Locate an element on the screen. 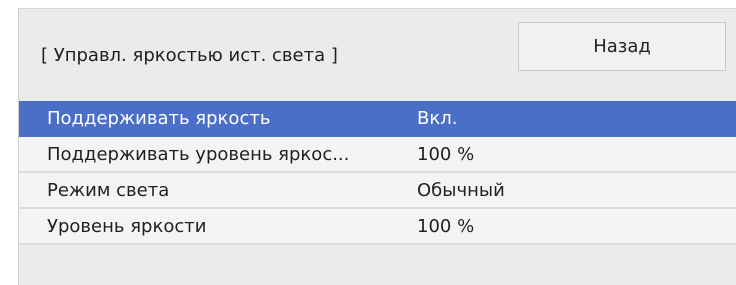 The image size is (736, 285). menu-item-value: Вкл. is located at coordinates (437, 118).